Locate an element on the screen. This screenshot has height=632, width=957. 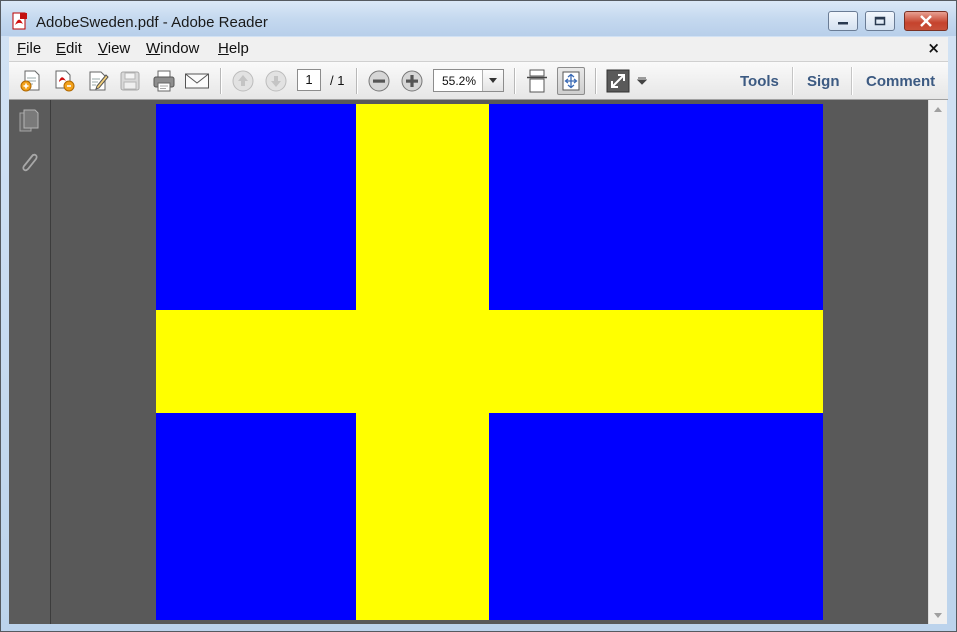
attachments-icon is located at coordinates (29, 163).